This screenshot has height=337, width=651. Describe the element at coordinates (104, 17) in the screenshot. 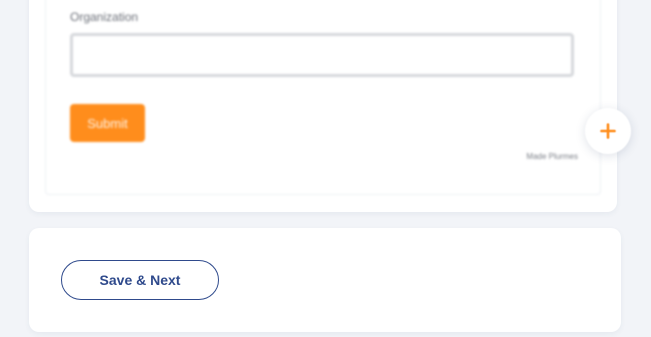

I see `organization-label: Organization` at that location.